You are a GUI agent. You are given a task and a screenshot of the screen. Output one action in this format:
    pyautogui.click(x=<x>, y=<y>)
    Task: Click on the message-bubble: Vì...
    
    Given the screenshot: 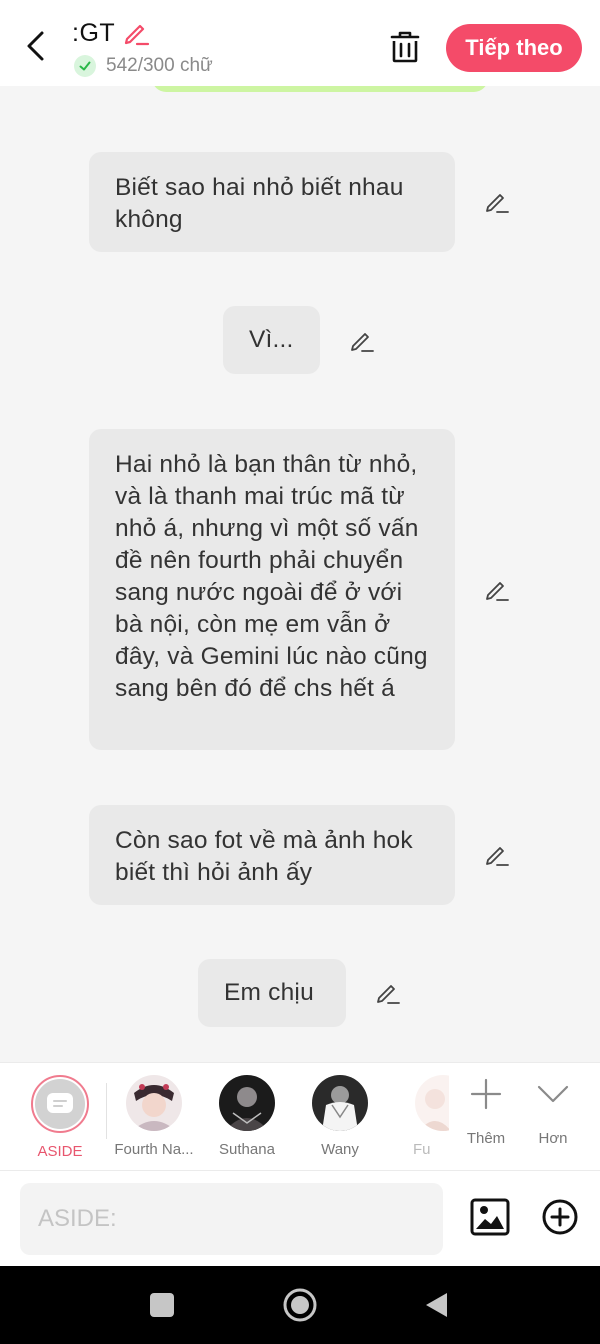 What is the action you would take?
    pyautogui.click(x=271, y=340)
    